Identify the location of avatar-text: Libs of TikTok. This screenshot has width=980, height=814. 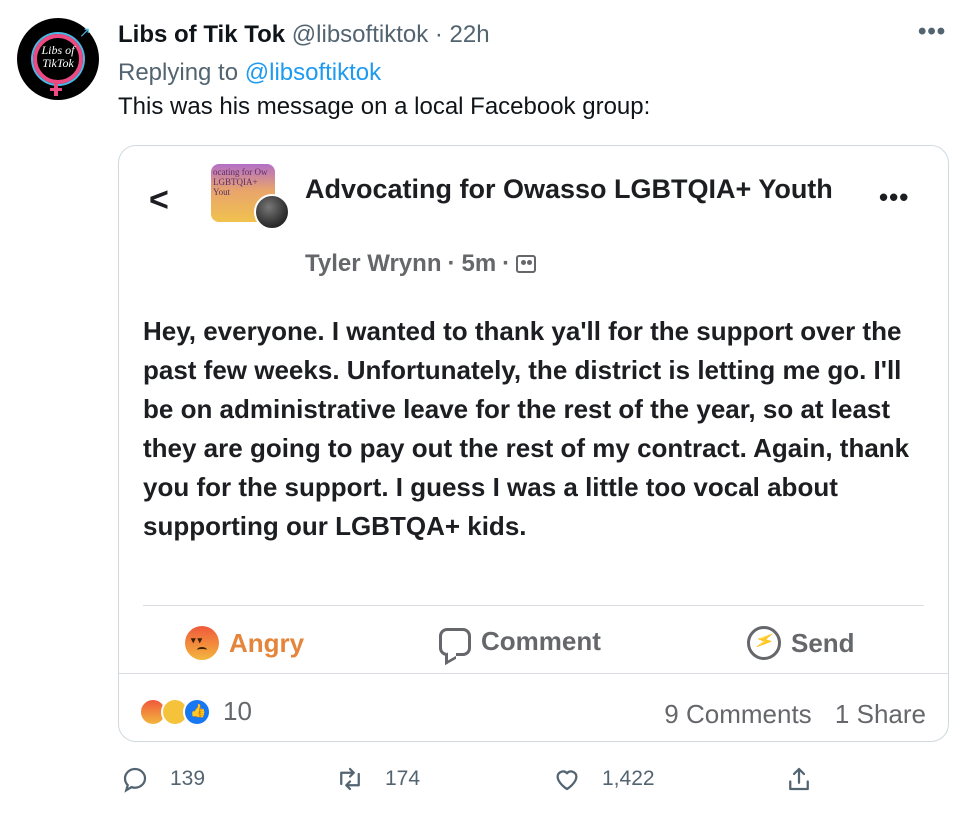
(58, 56).